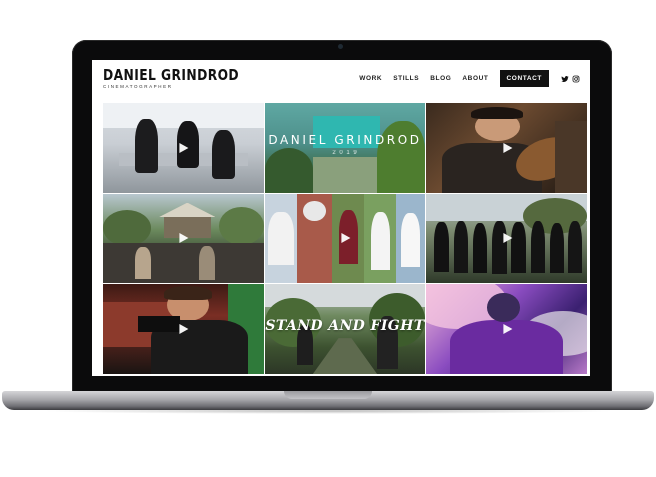  Describe the element at coordinates (345, 140) in the screenshot. I see `tile-title: DANIEL GRINDROD` at that location.